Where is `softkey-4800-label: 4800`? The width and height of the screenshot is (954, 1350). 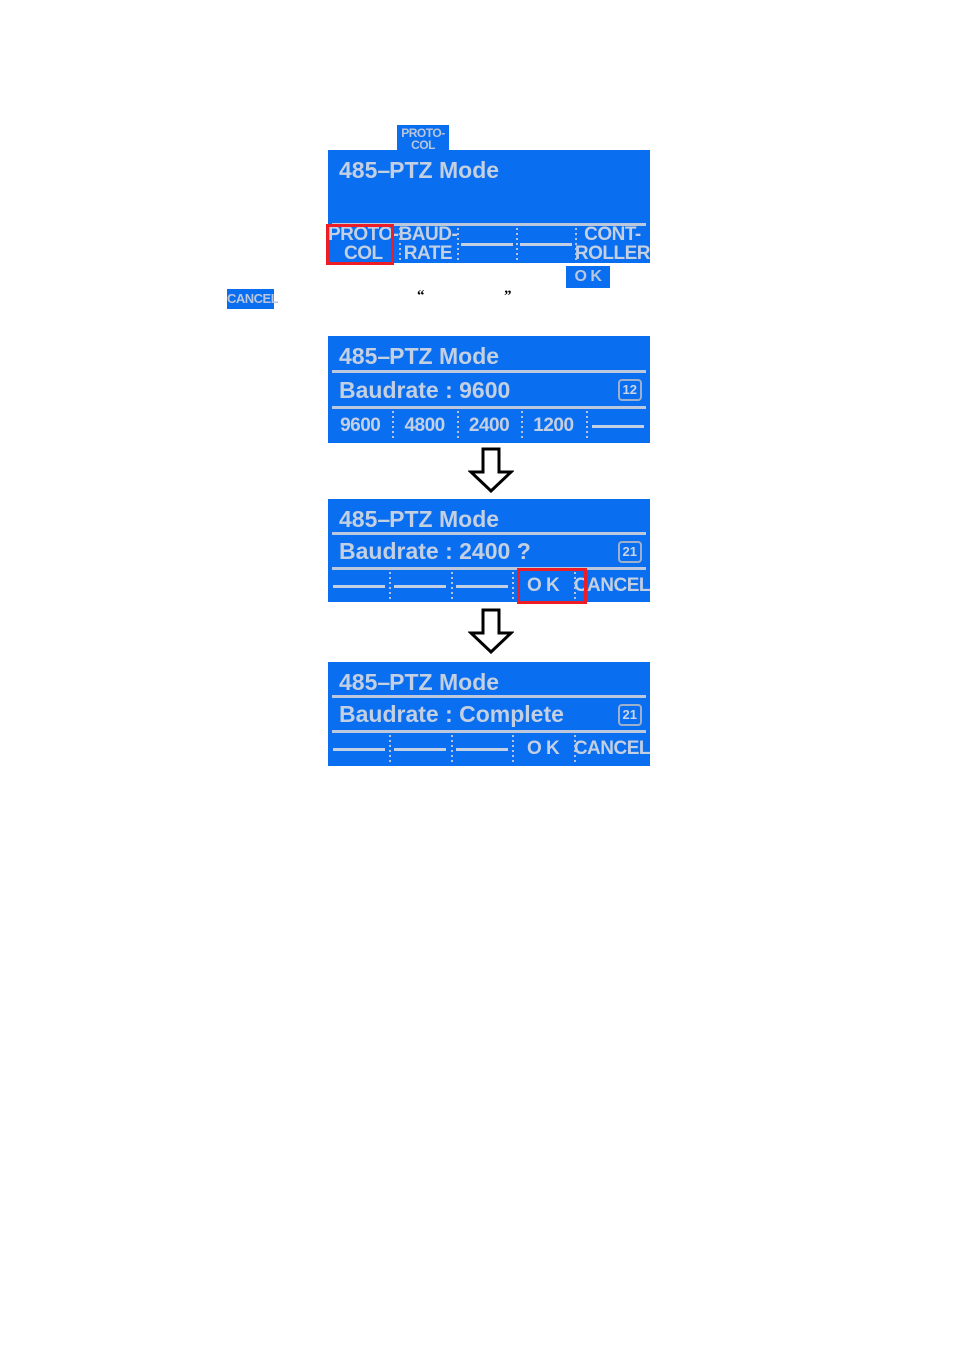
softkey-4800-label: 4800 is located at coordinates (424, 425).